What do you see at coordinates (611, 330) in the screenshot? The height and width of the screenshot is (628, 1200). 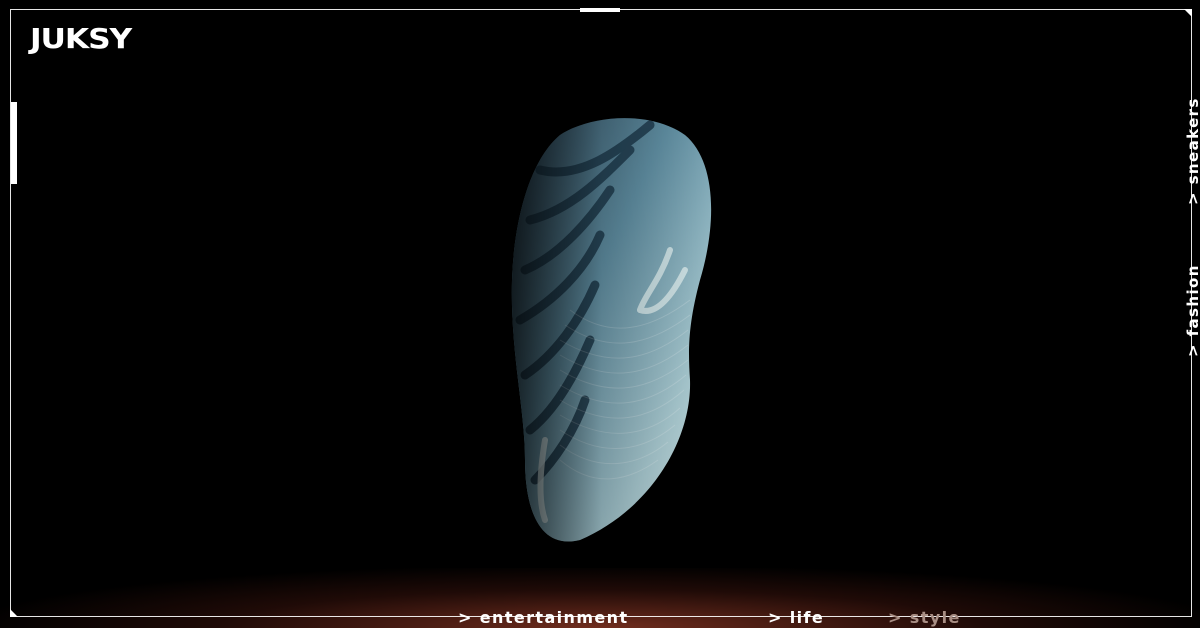 I see `sneaker-sole-image` at bounding box center [611, 330].